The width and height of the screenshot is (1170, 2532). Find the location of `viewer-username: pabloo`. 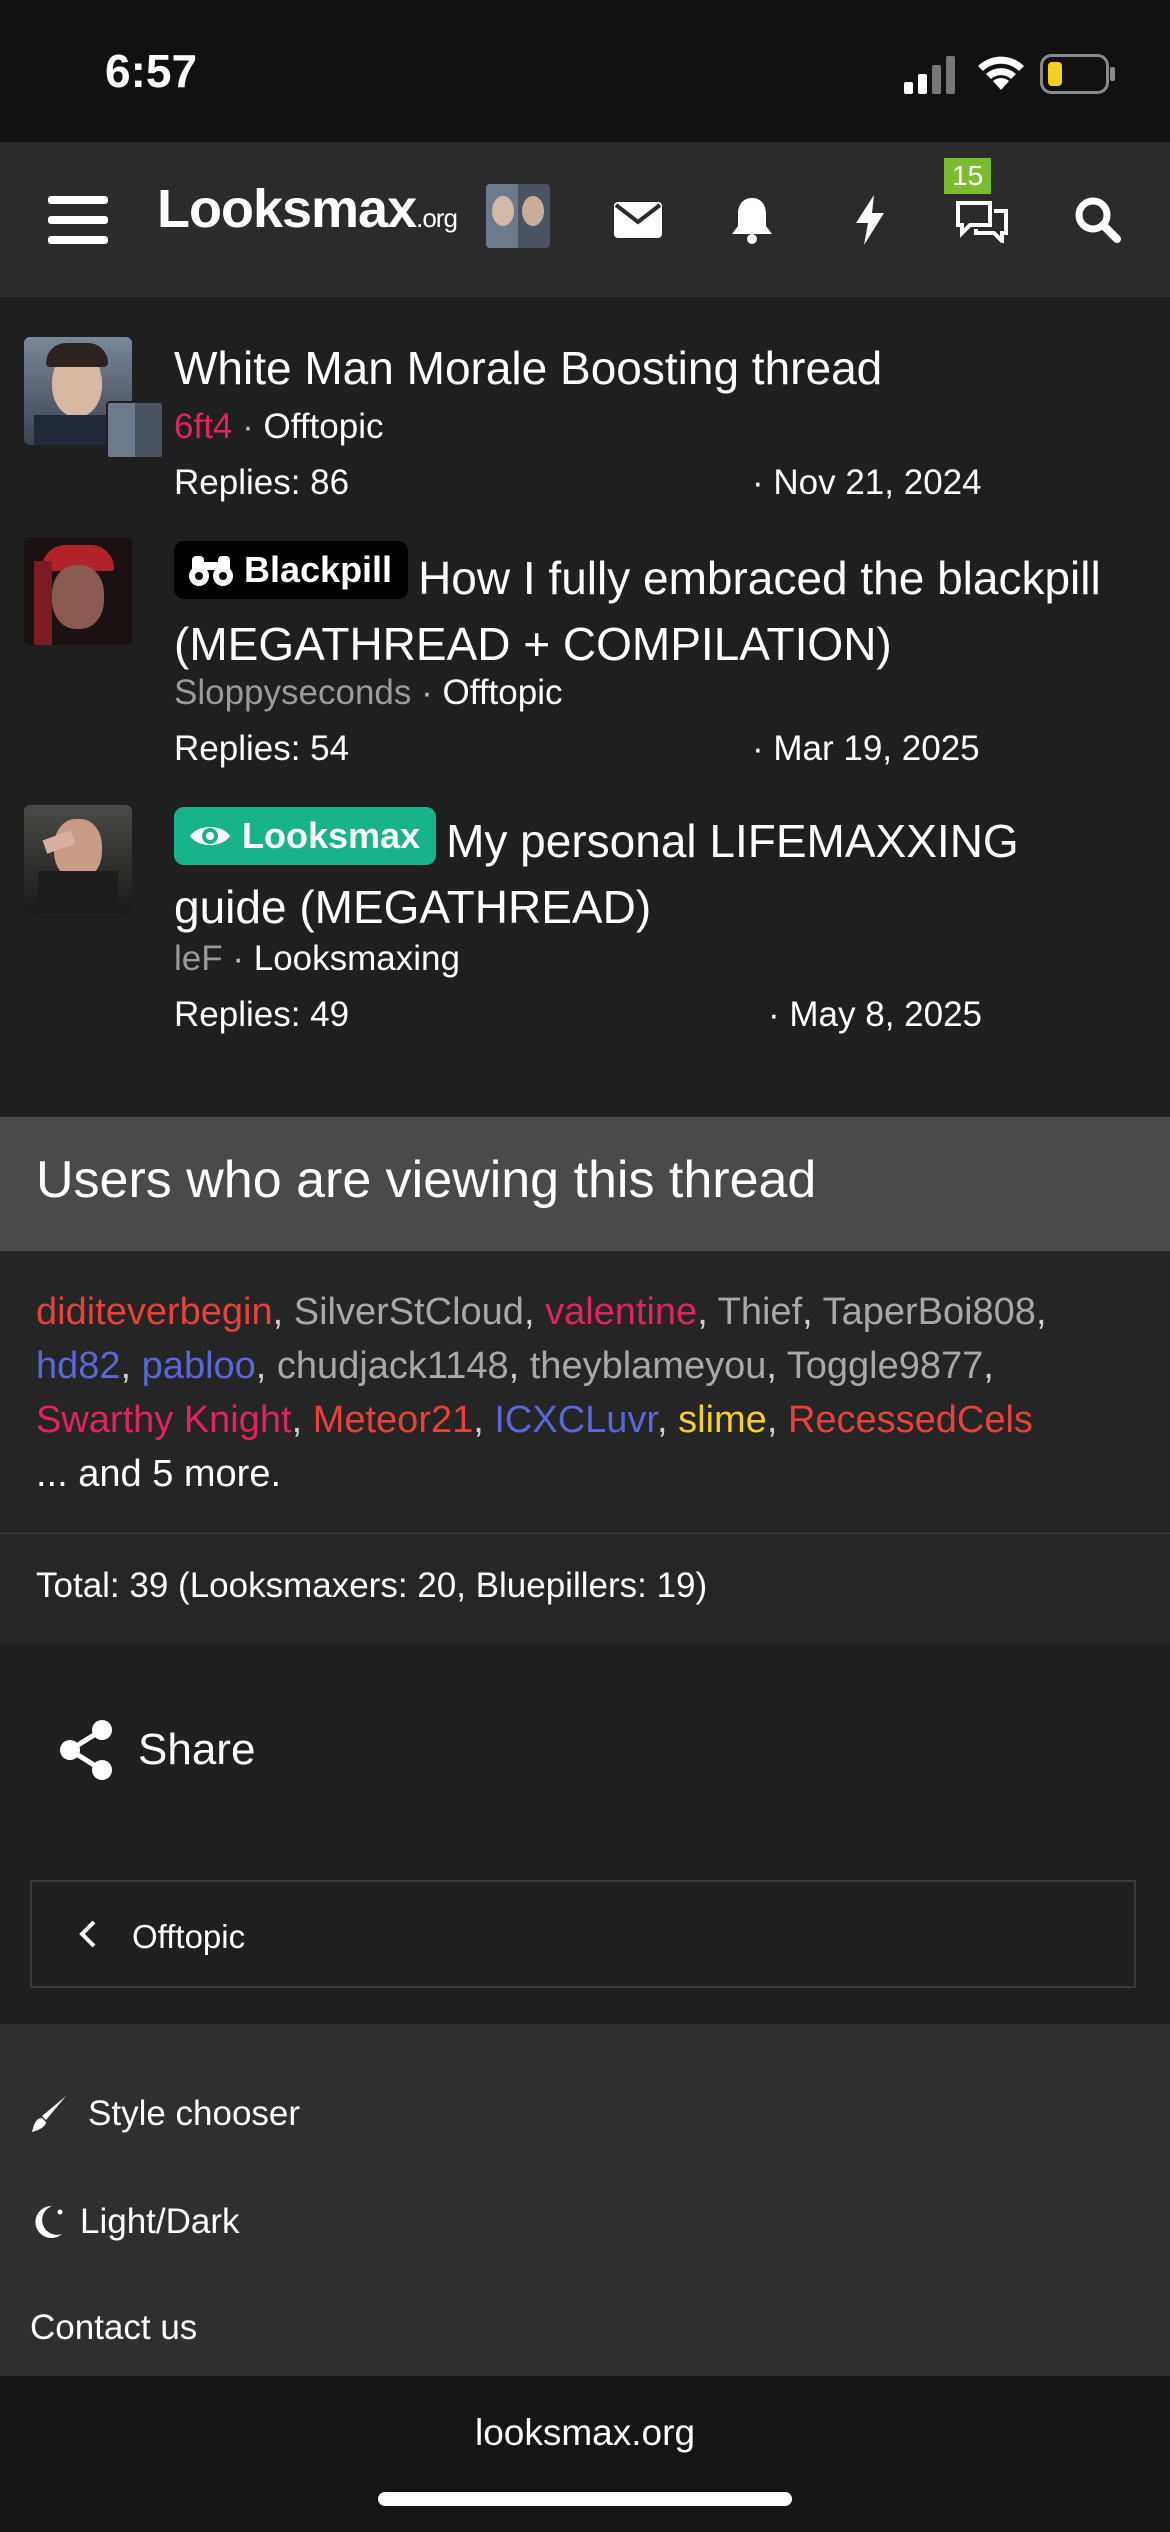

viewer-username: pabloo is located at coordinates (199, 1366).